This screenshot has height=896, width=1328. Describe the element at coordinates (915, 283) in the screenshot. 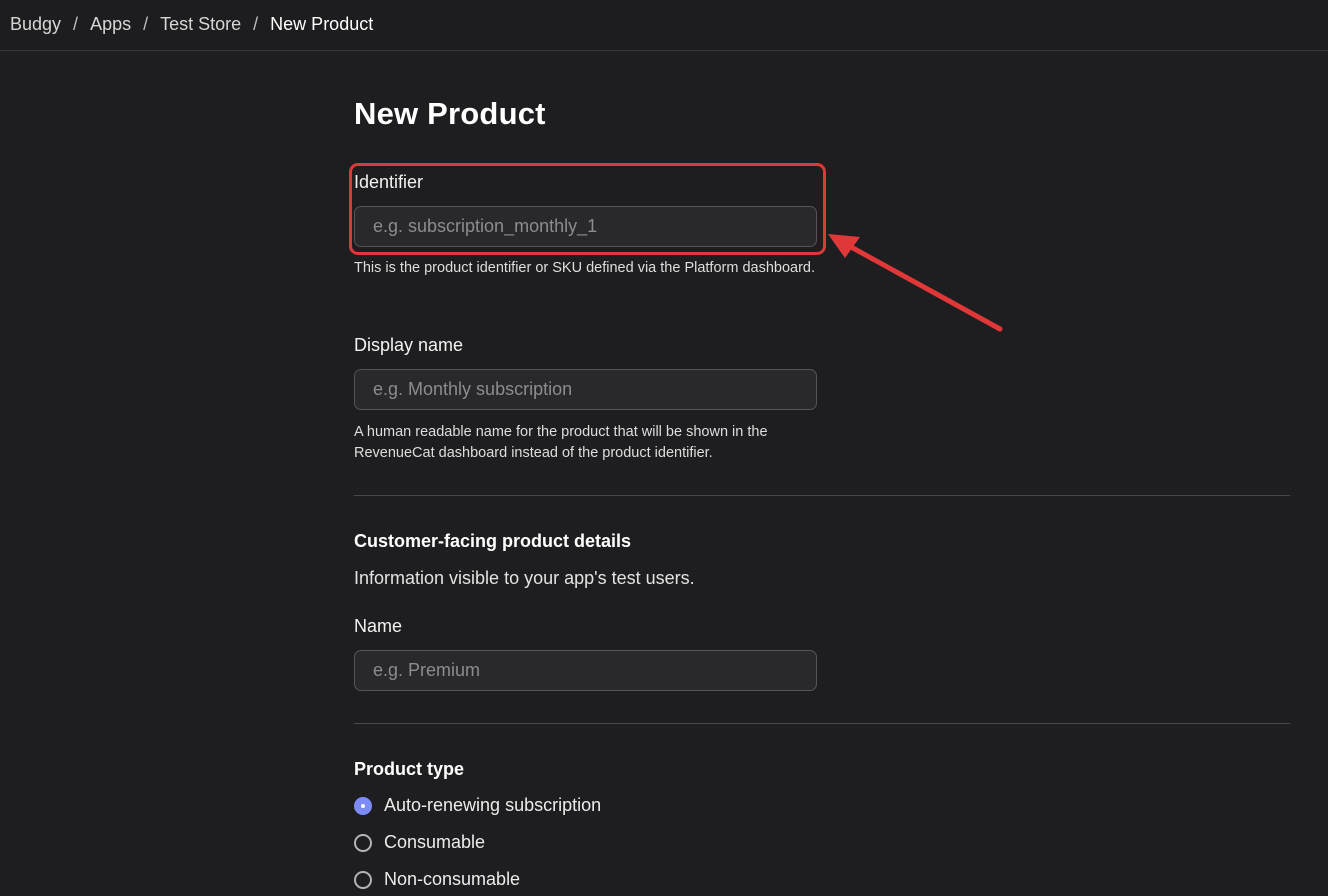

I see `annotation-arrow-icon` at that location.